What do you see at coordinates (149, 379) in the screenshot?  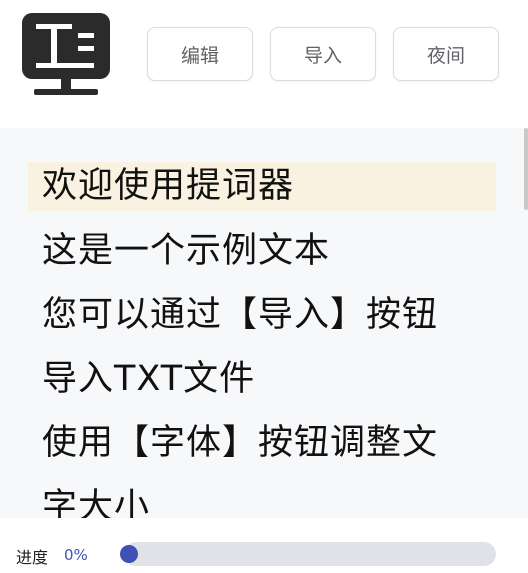 I see `prompter-line: 导入TXT文件` at bounding box center [149, 379].